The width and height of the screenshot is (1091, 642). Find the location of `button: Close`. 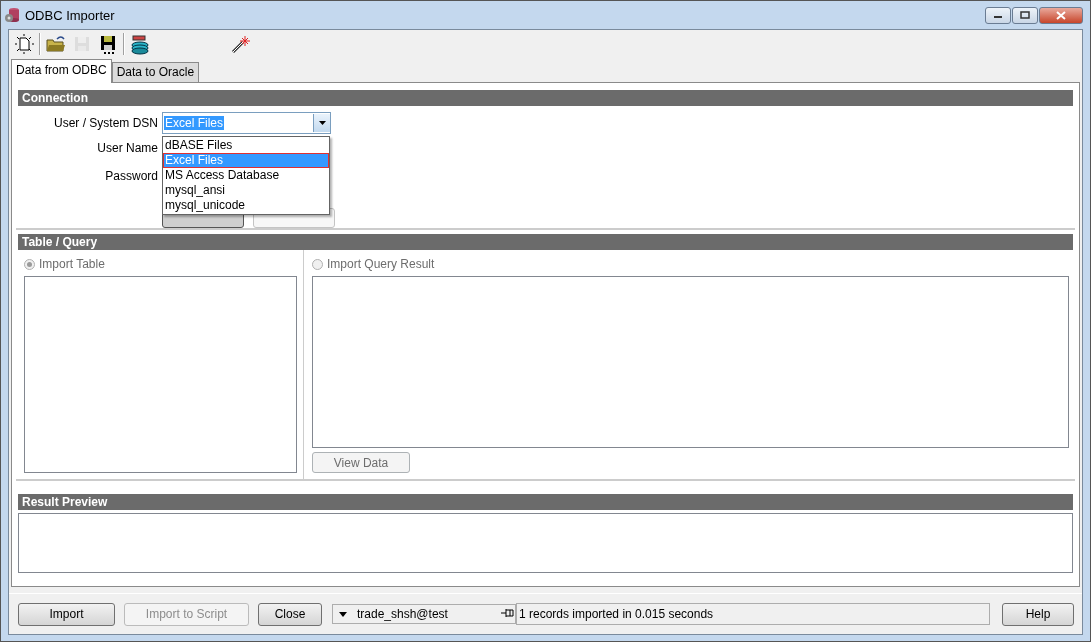

button: Close is located at coordinates (290, 614).